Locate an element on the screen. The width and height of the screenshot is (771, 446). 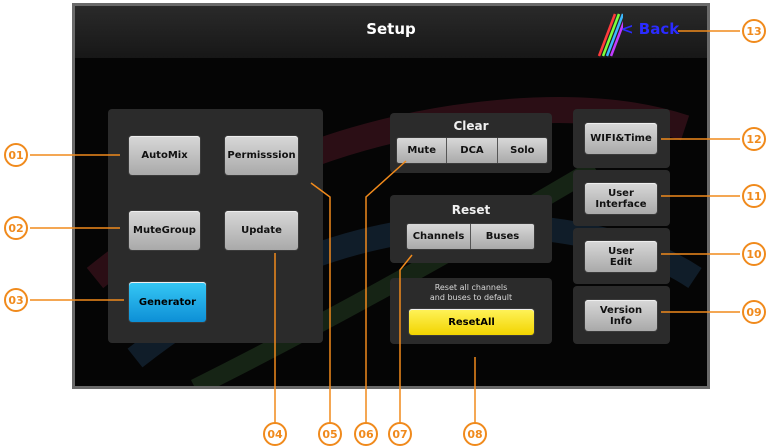
version-label-2: Info is located at coordinates (621, 321).